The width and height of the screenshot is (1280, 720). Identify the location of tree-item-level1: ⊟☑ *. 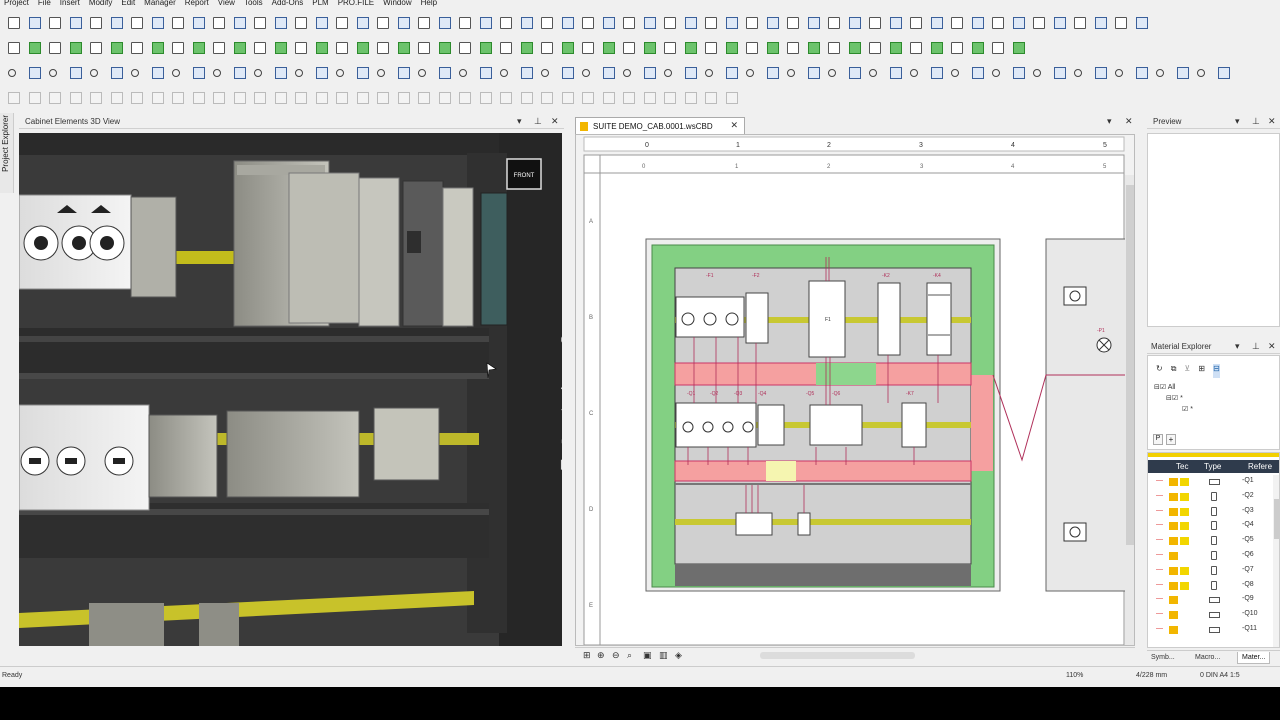
(1174, 398).